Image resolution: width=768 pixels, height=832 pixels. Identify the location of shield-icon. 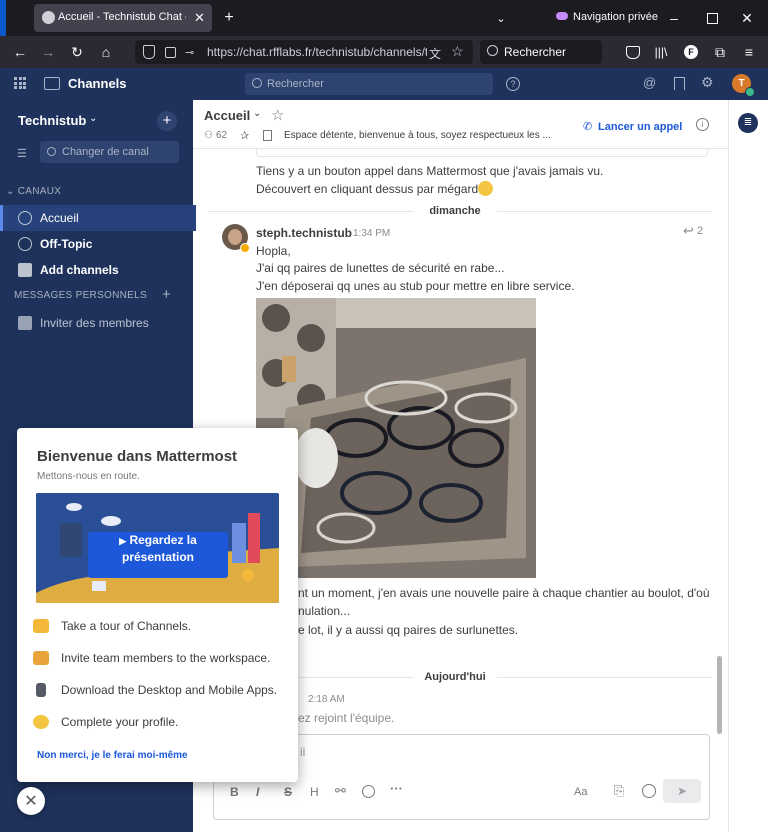
(149, 52).